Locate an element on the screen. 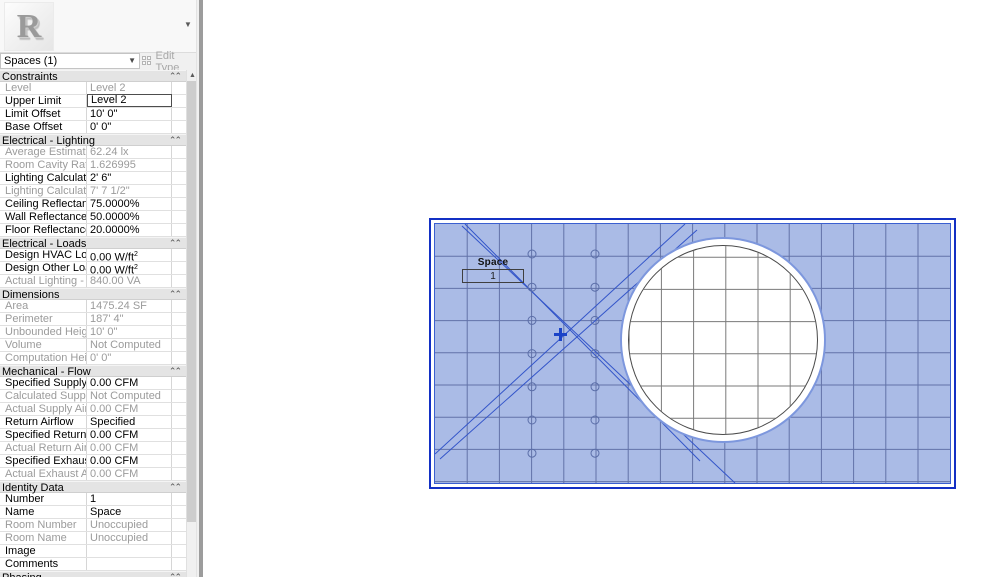 This screenshot has height=577, width=999. property-row: Unbounded Height10' 0" is located at coordinates (94, 332).